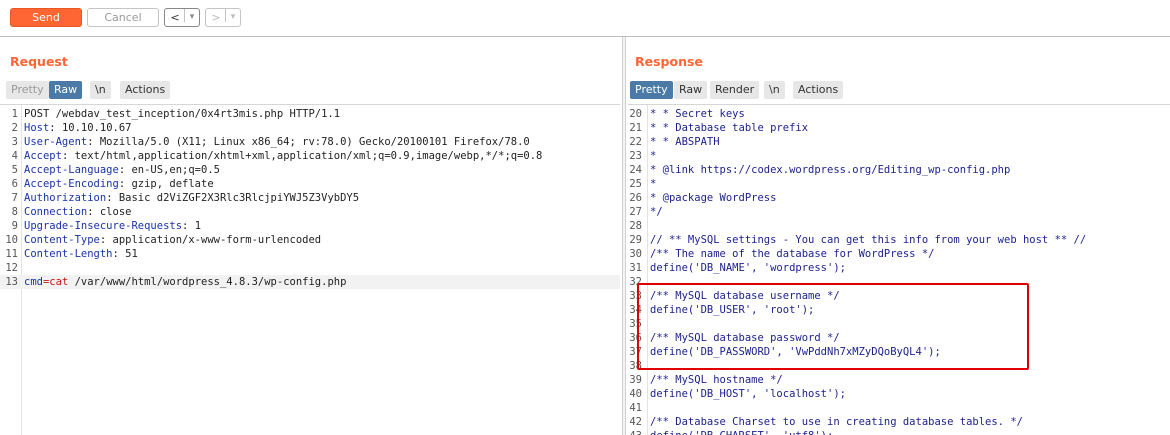 This screenshot has width=1170, height=435. I want to click on send-button: Send, so click(46, 17).